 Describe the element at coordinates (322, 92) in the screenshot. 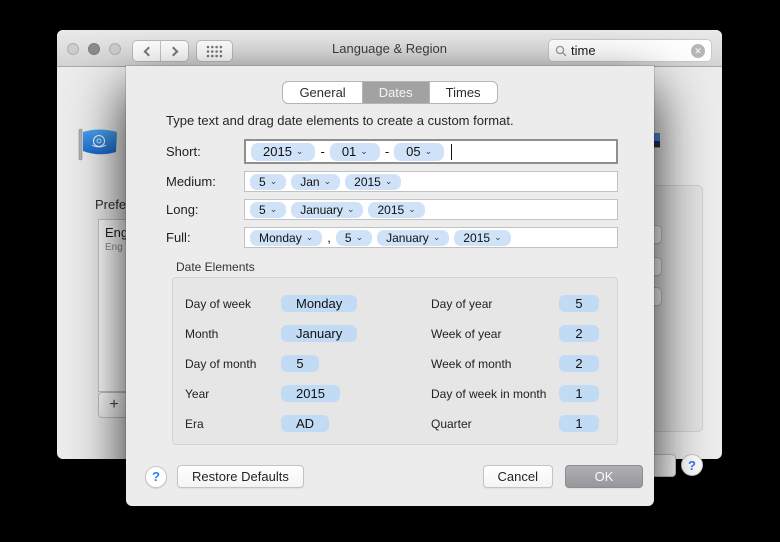

I see `tab-general: General` at that location.